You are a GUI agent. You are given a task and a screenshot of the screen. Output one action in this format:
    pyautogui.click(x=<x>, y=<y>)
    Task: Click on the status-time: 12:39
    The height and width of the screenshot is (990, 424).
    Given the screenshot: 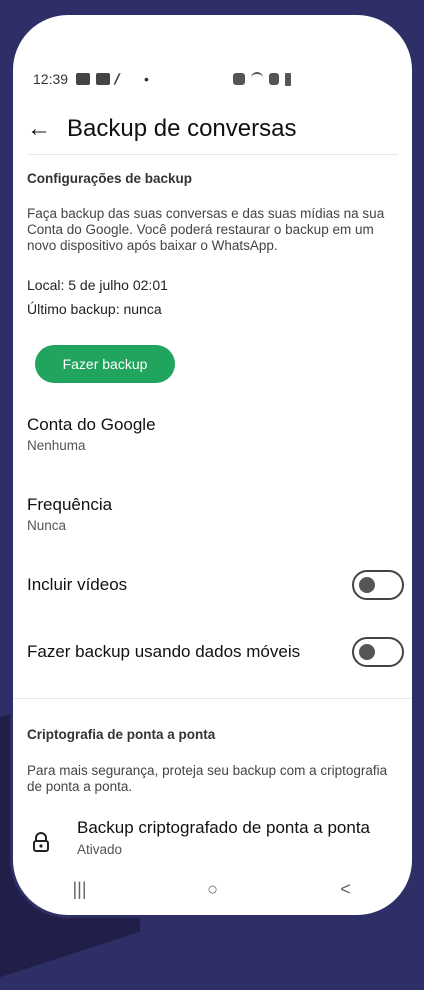 What is the action you would take?
    pyautogui.click(x=51, y=79)
    